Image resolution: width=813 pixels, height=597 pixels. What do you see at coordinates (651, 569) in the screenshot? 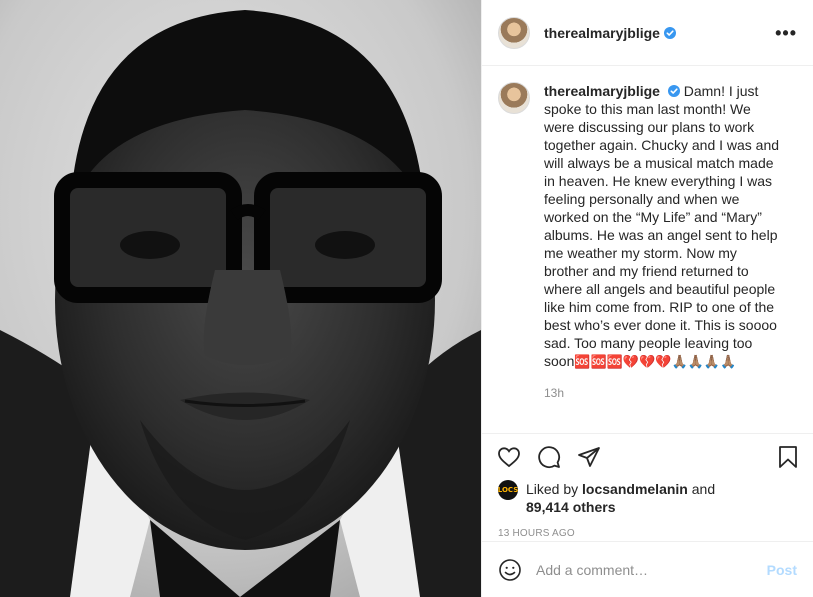
I see `comment-input` at bounding box center [651, 569].